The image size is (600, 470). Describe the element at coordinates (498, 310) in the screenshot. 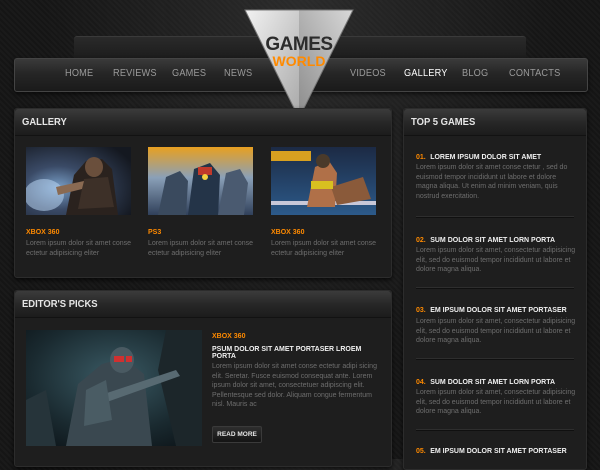

I see `top5-item-3-title: EM IPSUM DOLOR SIT AMET PORTASER` at that location.